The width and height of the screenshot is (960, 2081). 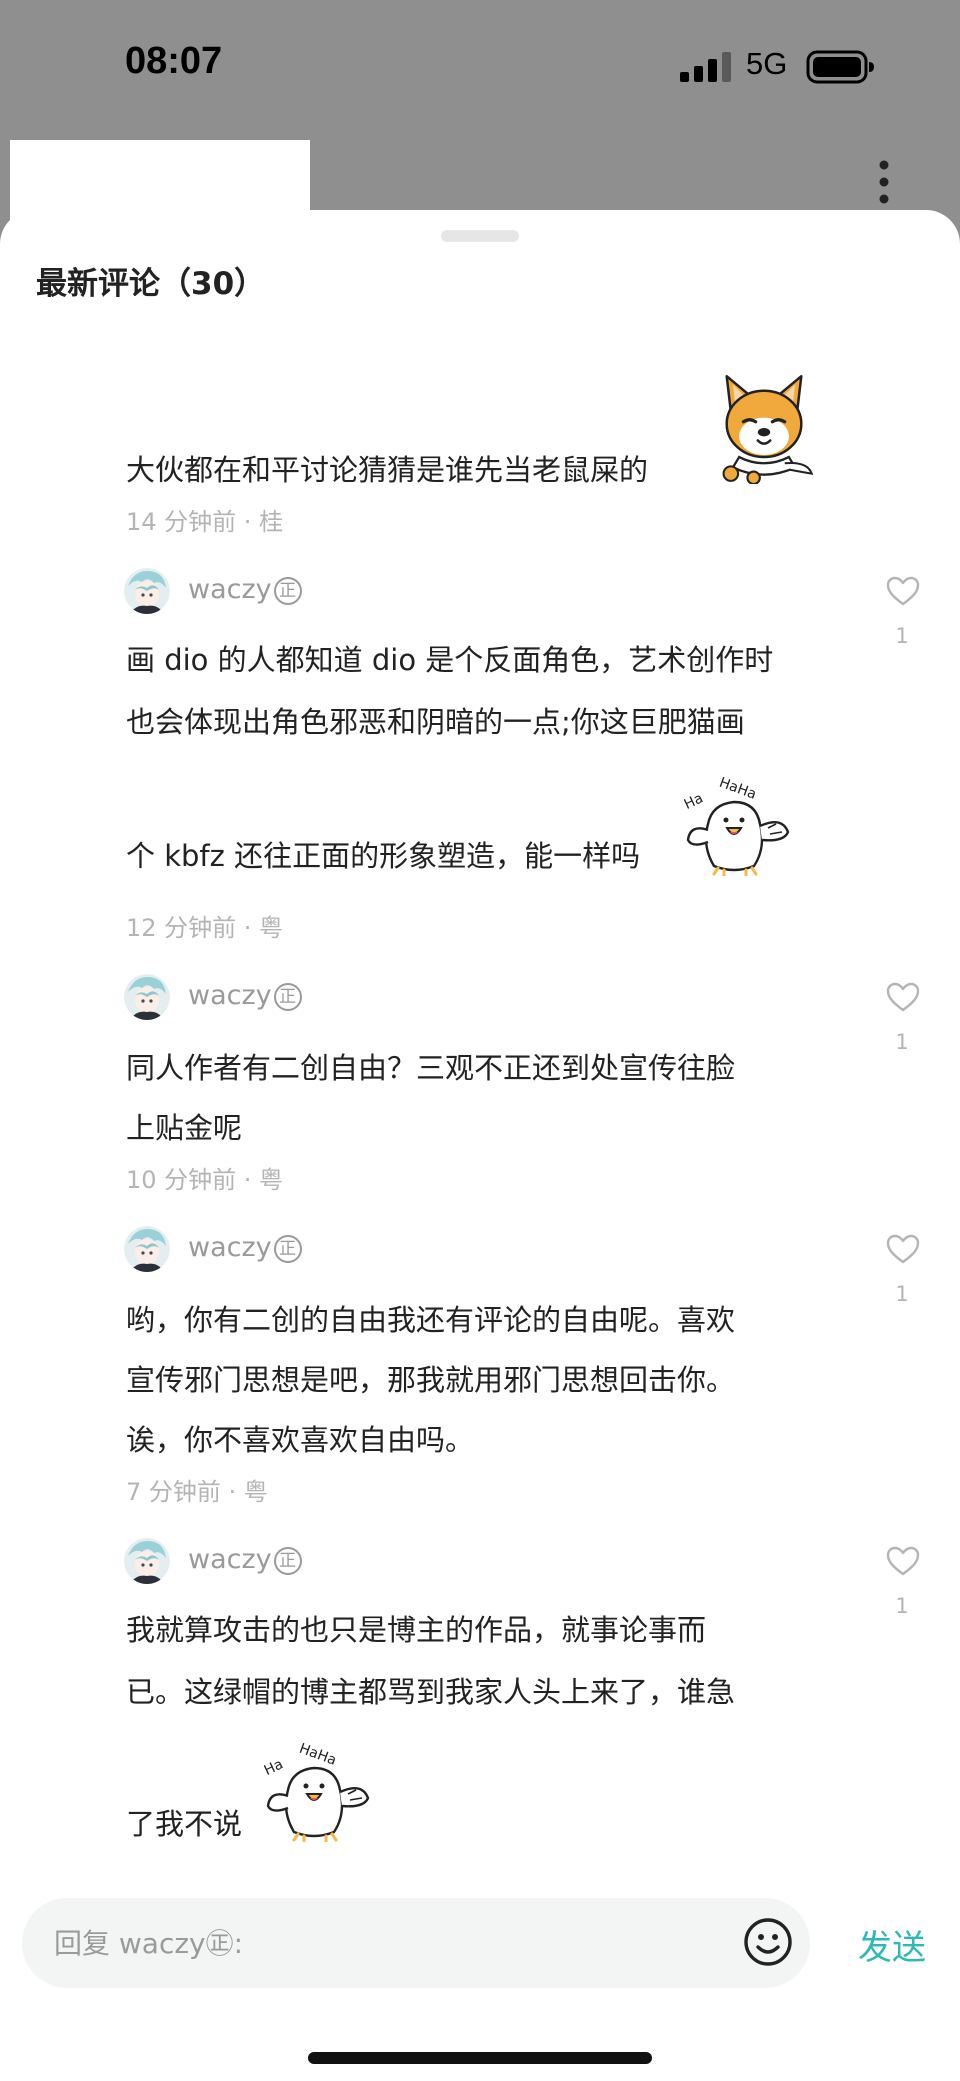 What do you see at coordinates (705, 67) in the screenshot?
I see `signal-icon` at bounding box center [705, 67].